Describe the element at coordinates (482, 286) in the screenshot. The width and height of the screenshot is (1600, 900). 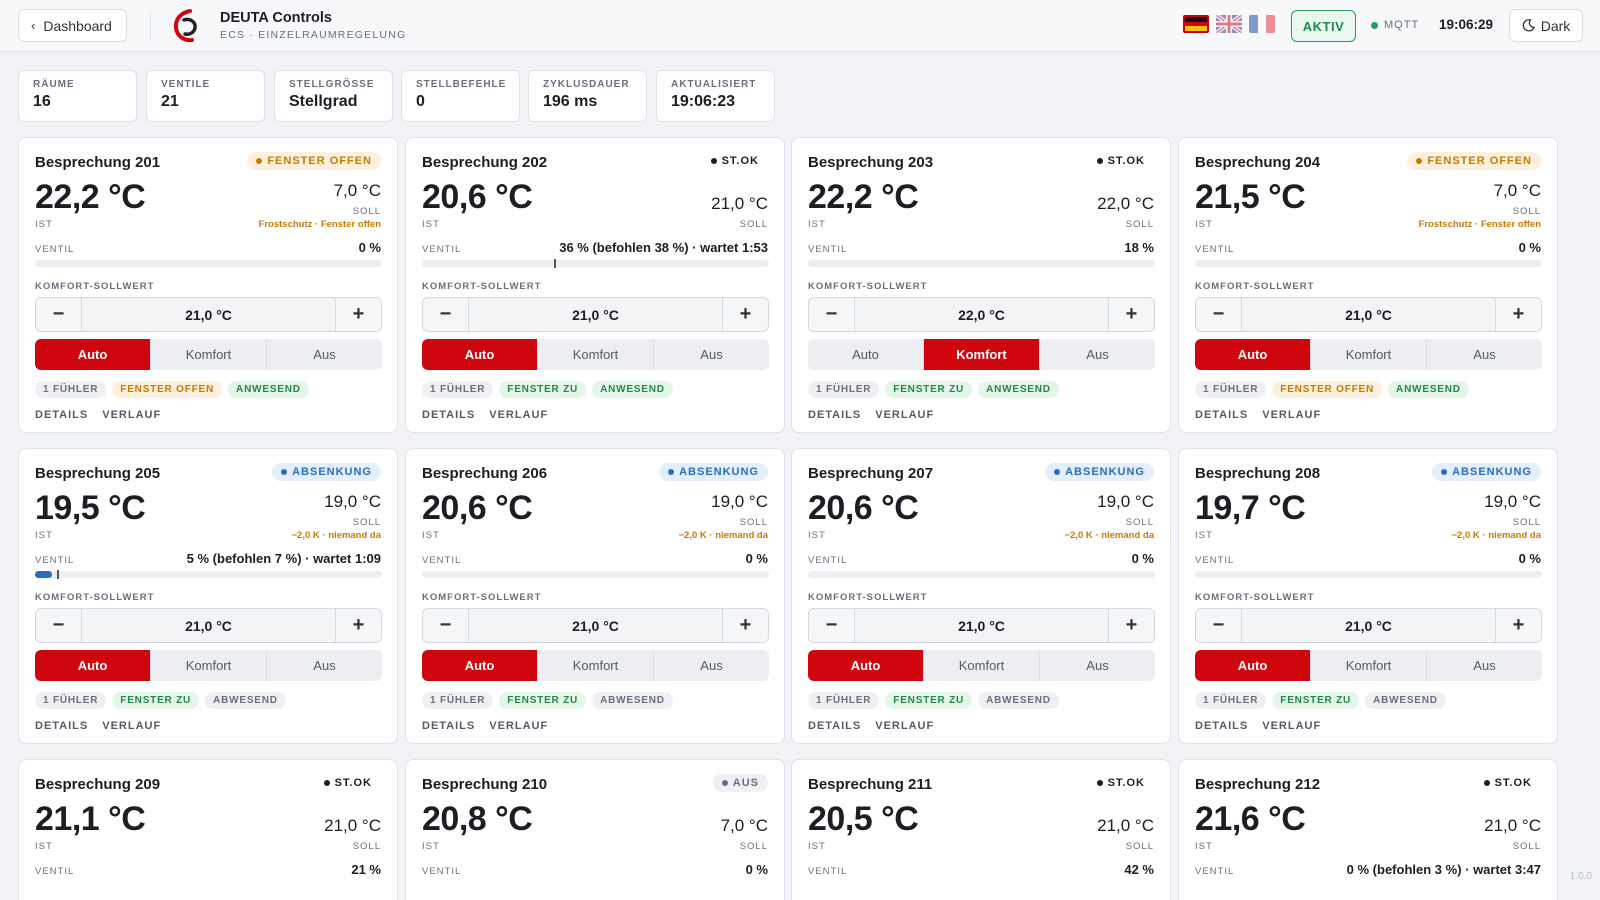
I see `comfort-setpoint-label: KOMFORT-SOLLWERT` at that location.